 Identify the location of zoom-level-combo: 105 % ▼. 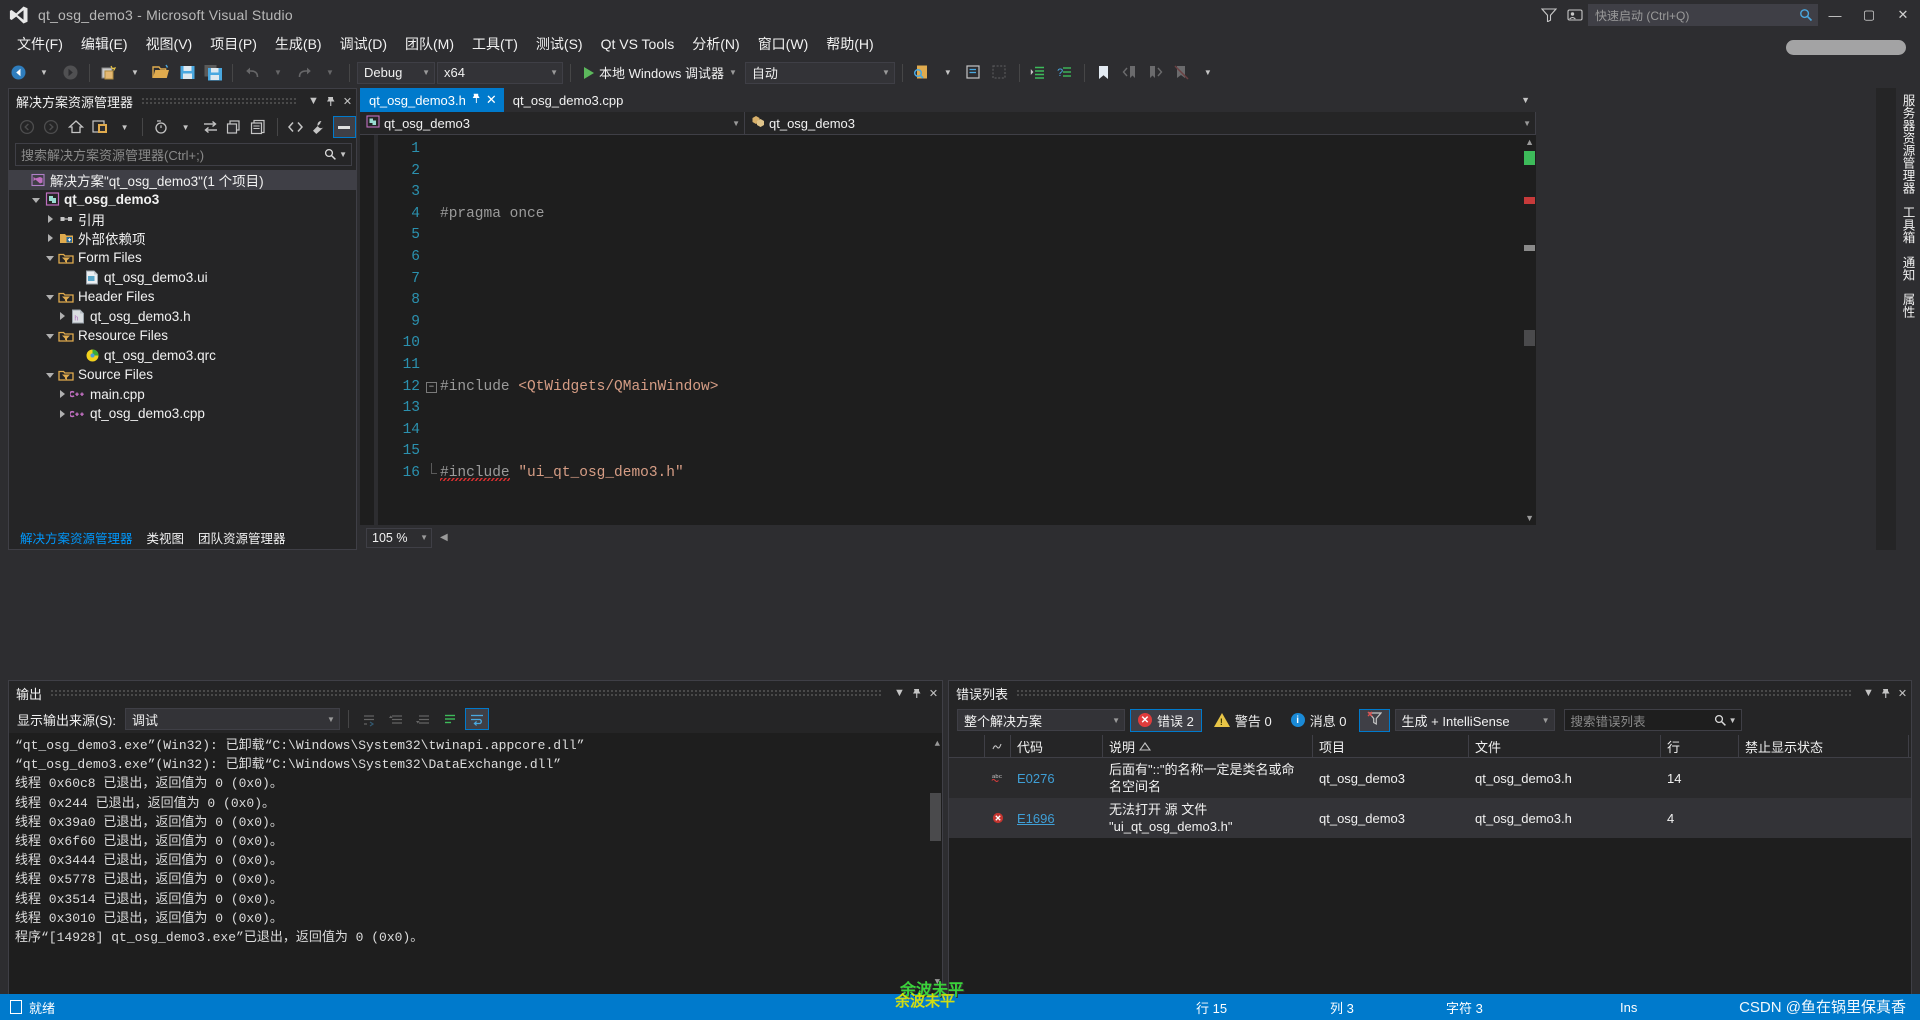
(399, 537).